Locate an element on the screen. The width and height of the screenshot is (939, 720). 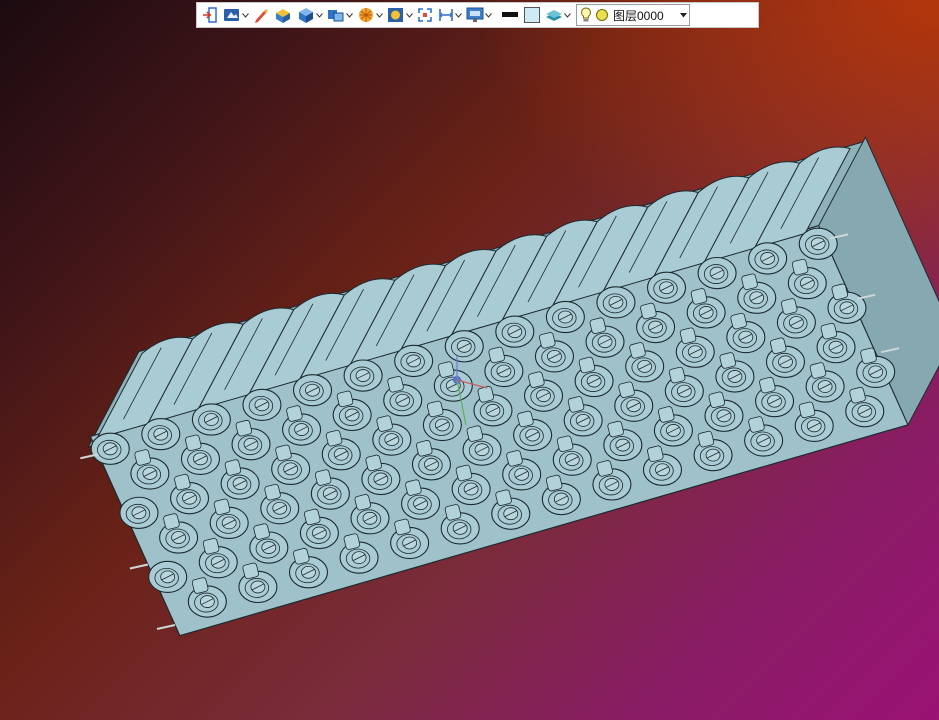
display-style-icon is located at coordinates (336, 16).